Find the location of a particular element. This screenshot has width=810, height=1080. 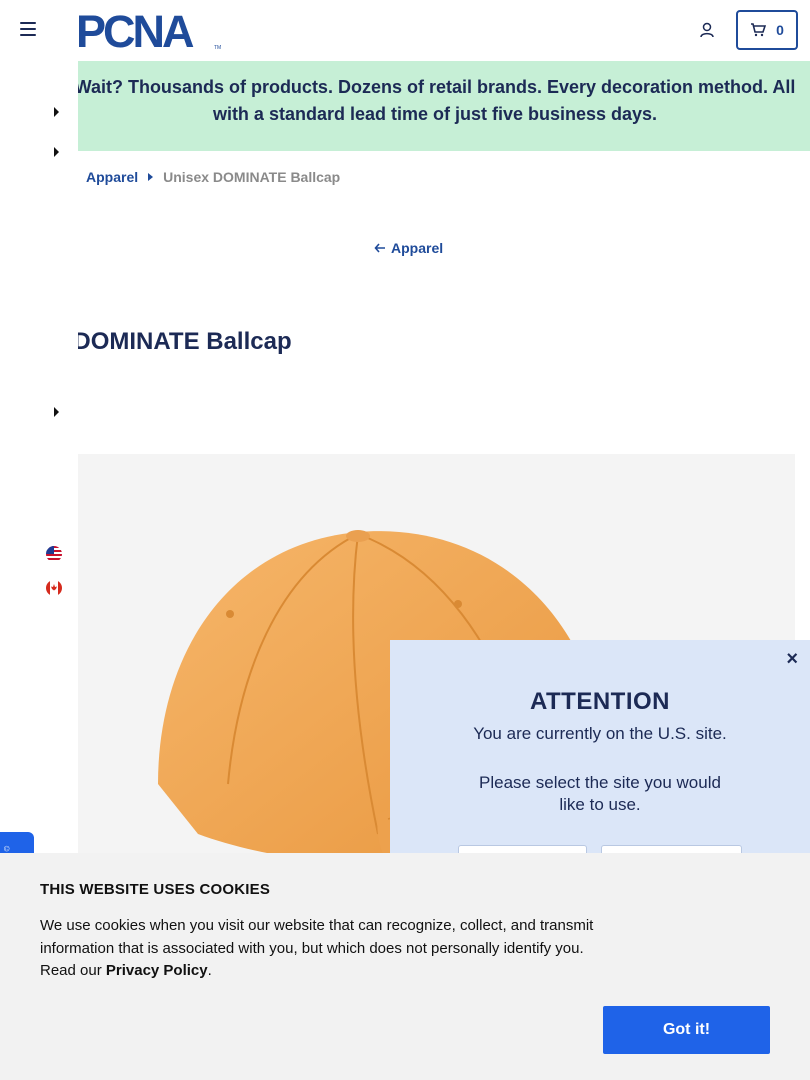

cart-button: 0 is located at coordinates (767, 30).